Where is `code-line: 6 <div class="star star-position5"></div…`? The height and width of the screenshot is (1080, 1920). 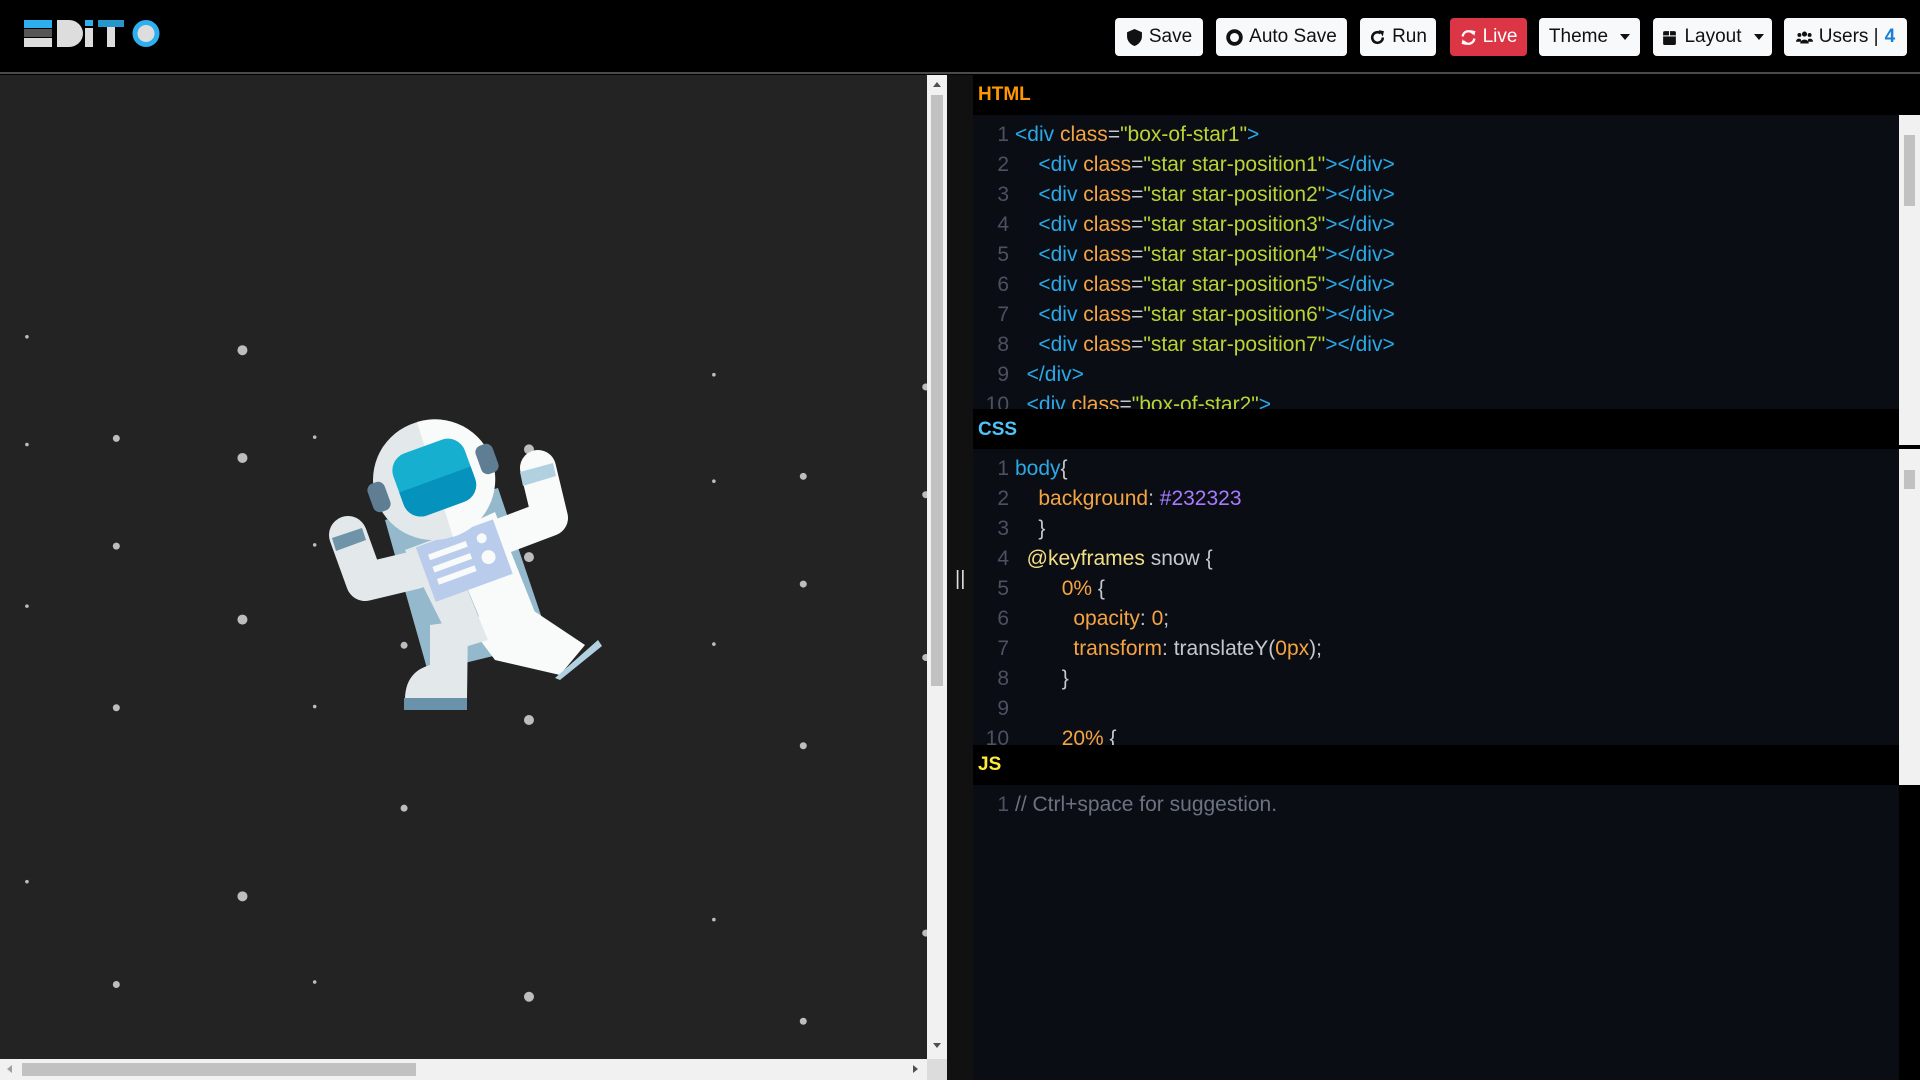 code-line: 6 <div class="star star-position5"></div… is located at coordinates (1436, 285).